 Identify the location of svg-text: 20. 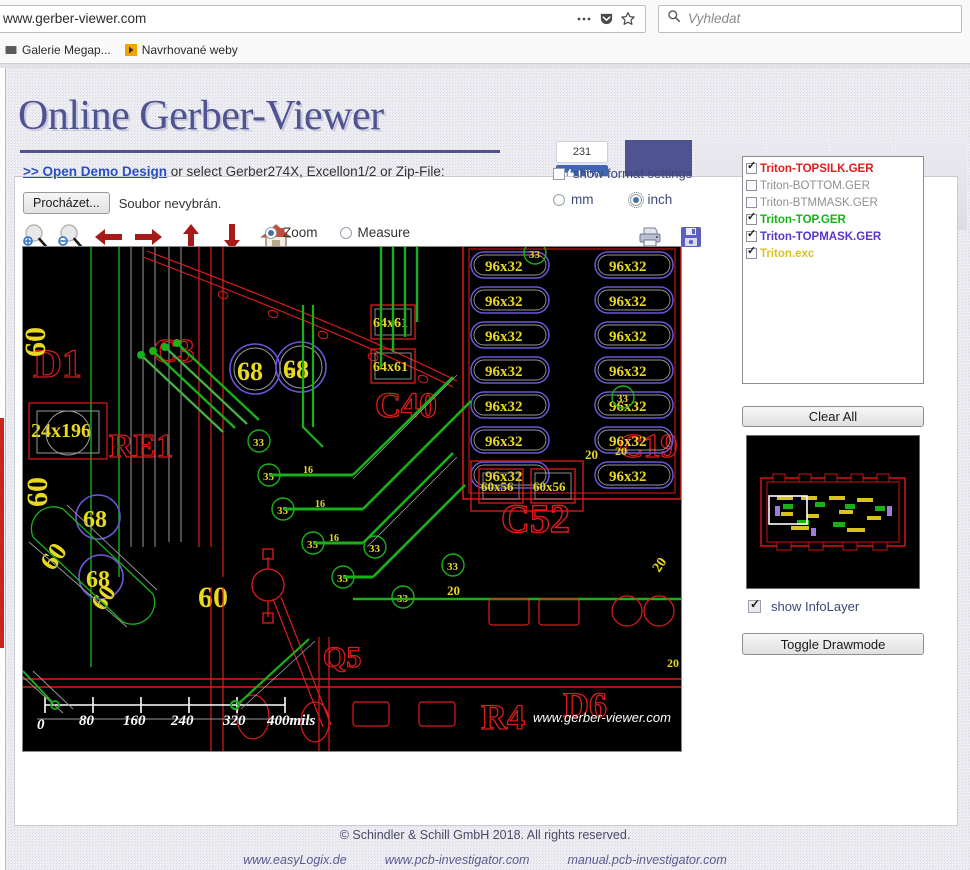
(453, 590).